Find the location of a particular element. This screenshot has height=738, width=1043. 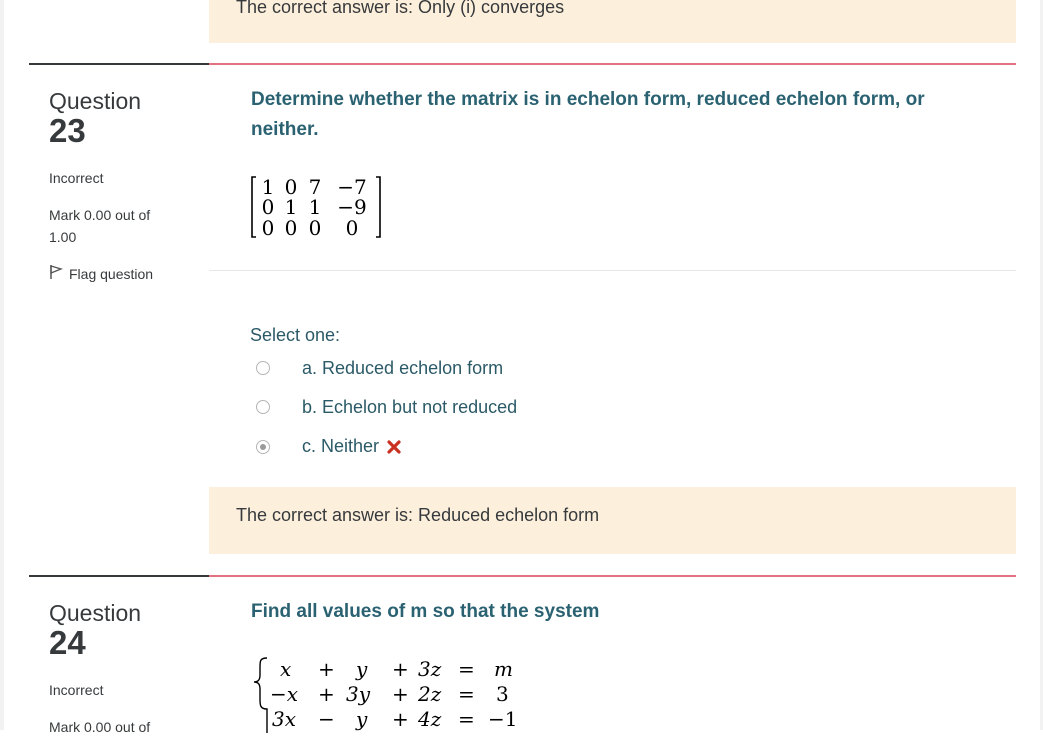

question-grade: Mark 0.00 out of is located at coordinates (100, 727).